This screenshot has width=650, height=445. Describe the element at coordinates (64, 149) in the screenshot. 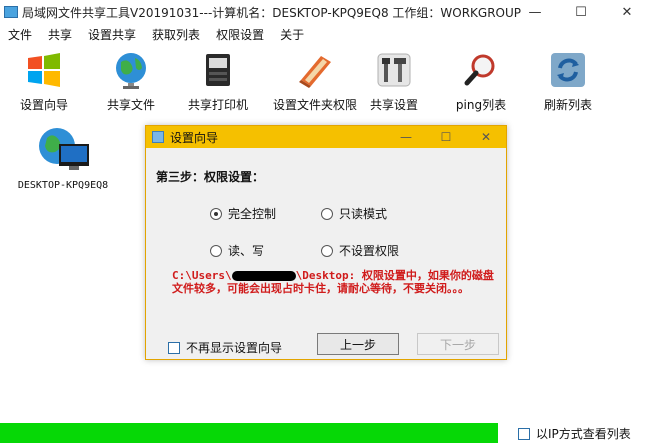

I see `computer-icon` at that location.